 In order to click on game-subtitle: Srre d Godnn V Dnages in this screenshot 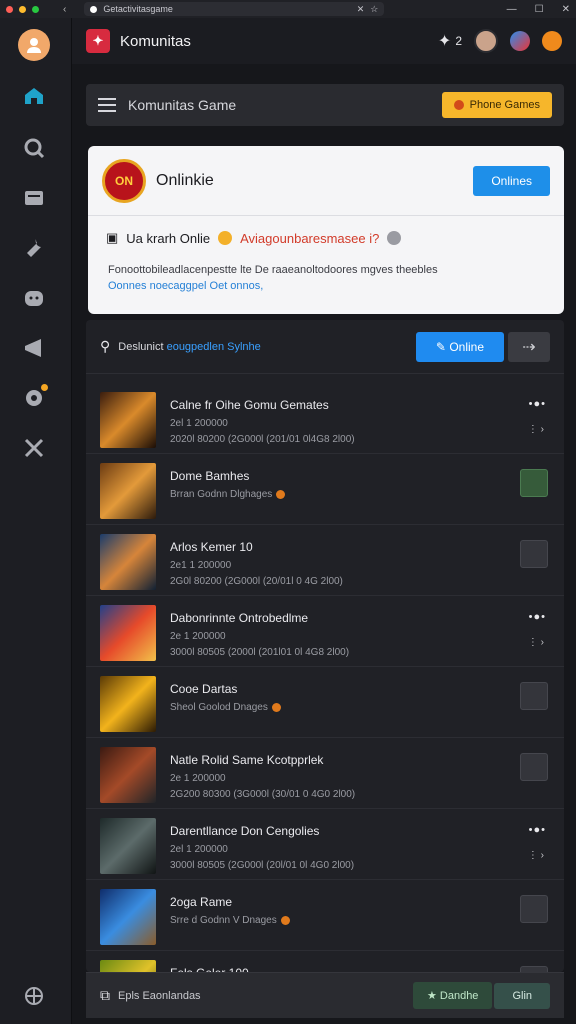, I will do `click(230, 920)`.